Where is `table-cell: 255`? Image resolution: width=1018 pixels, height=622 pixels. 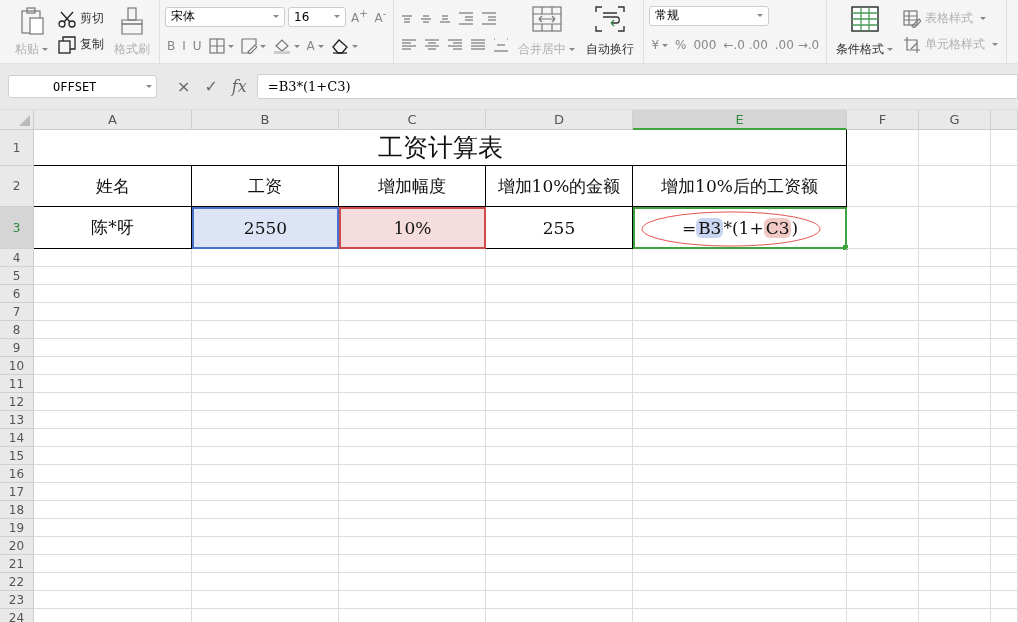 table-cell: 255 is located at coordinates (559, 228).